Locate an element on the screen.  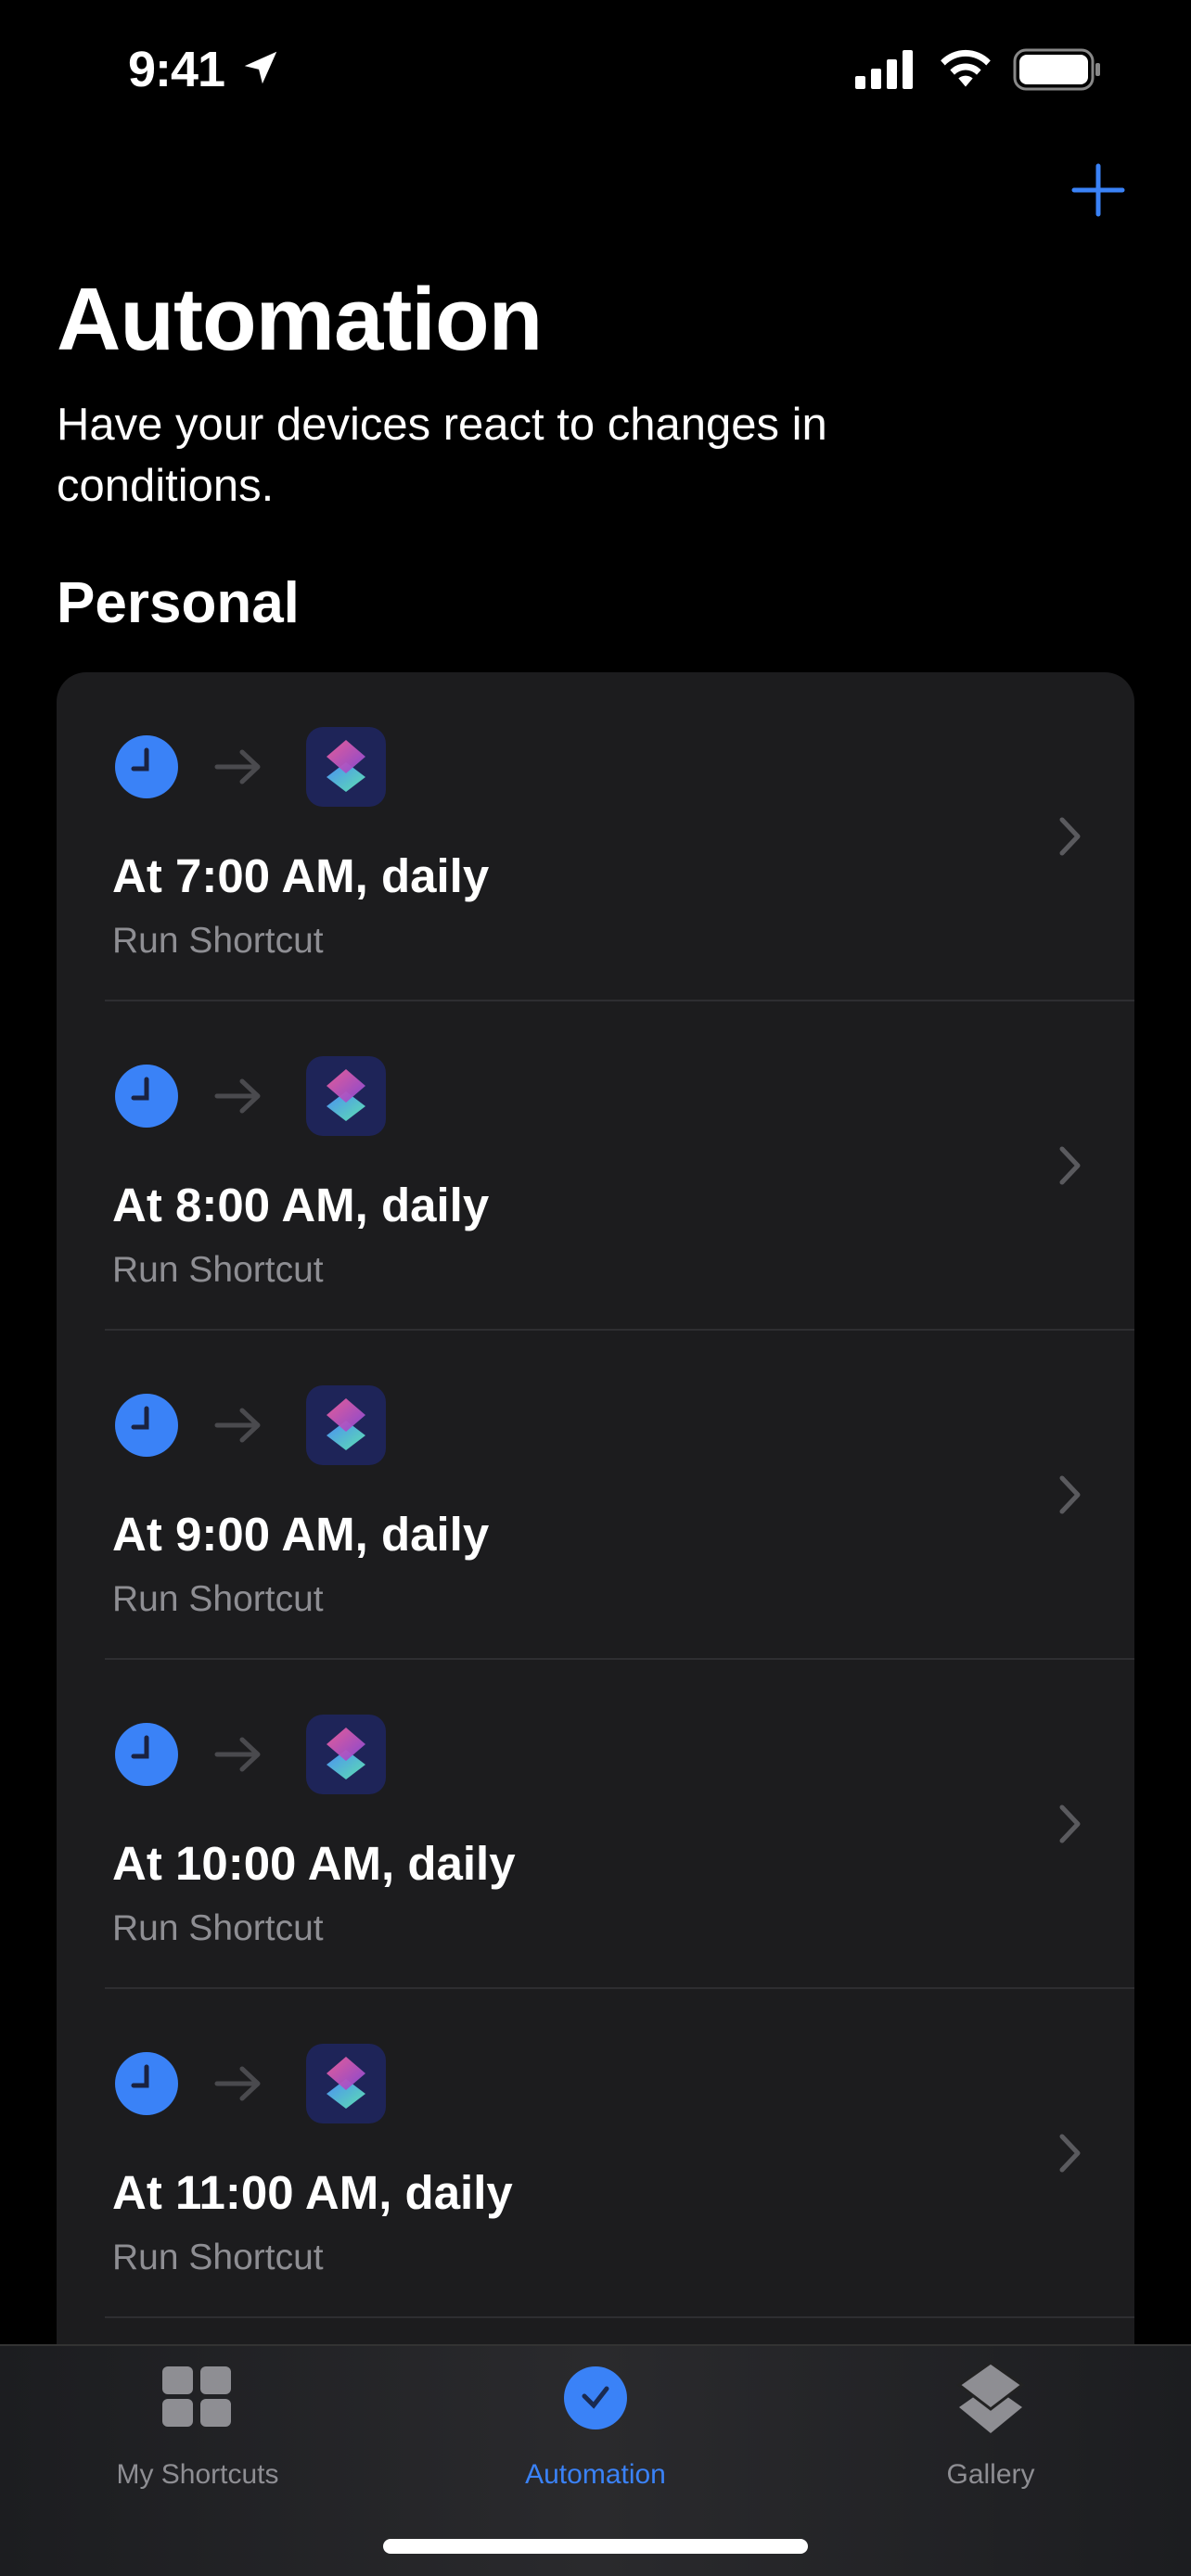
home-indicator is located at coordinates (595, 2546).